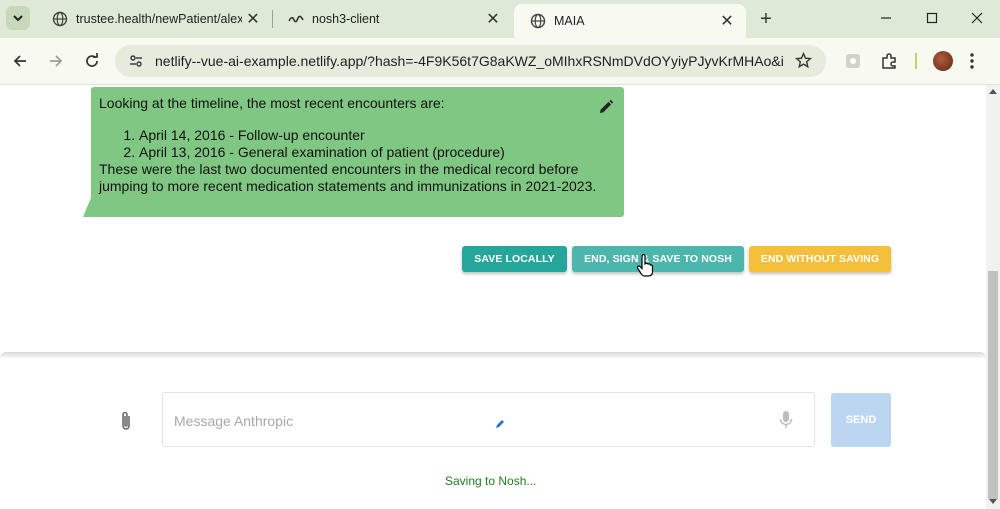 This screenshot has height=509, width=1000. Describe the element at coordinates (493, 355) in the screenshot. I see `composer-divider` at that location.